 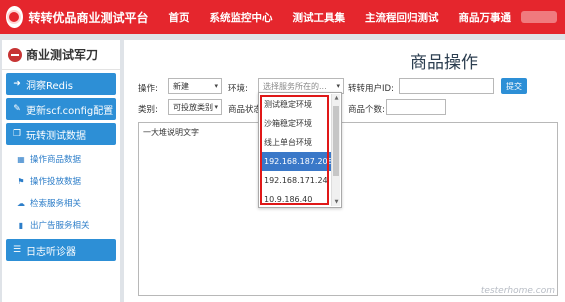 What do you see at coordinates (296, 104) in the screenshot?
I see `env-option: 测试稳定环境` at bounding box center [296, 104].